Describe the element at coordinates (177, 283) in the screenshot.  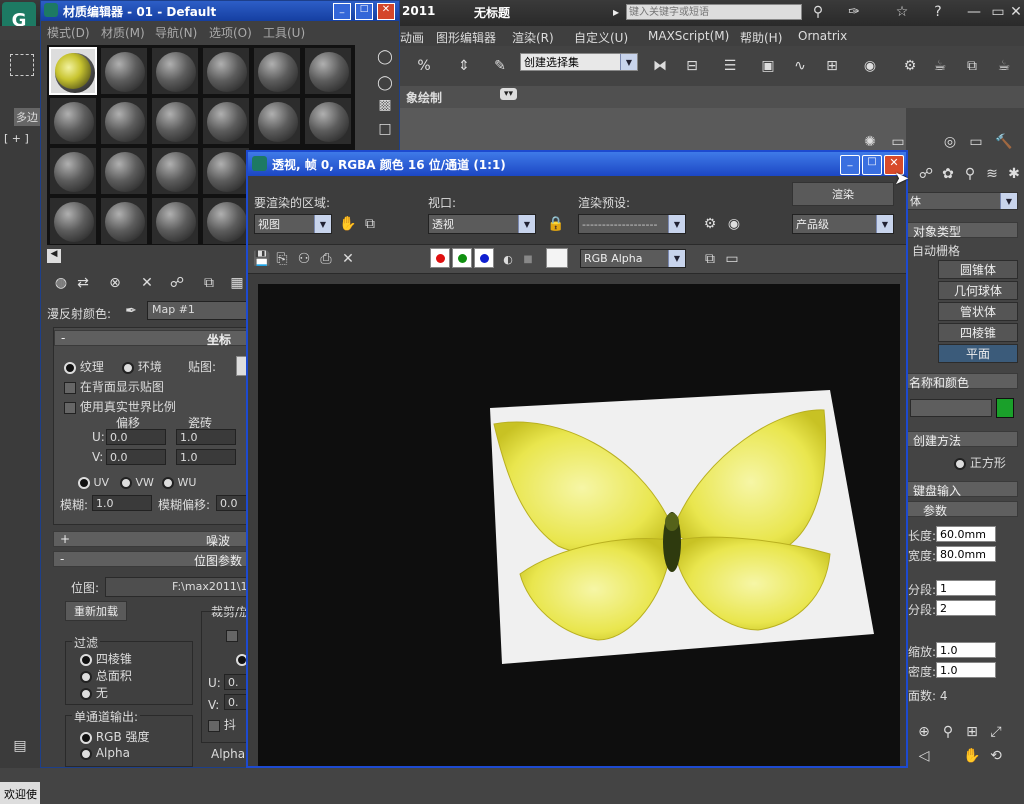
I see `make-unique-icon: ☍` at that location.